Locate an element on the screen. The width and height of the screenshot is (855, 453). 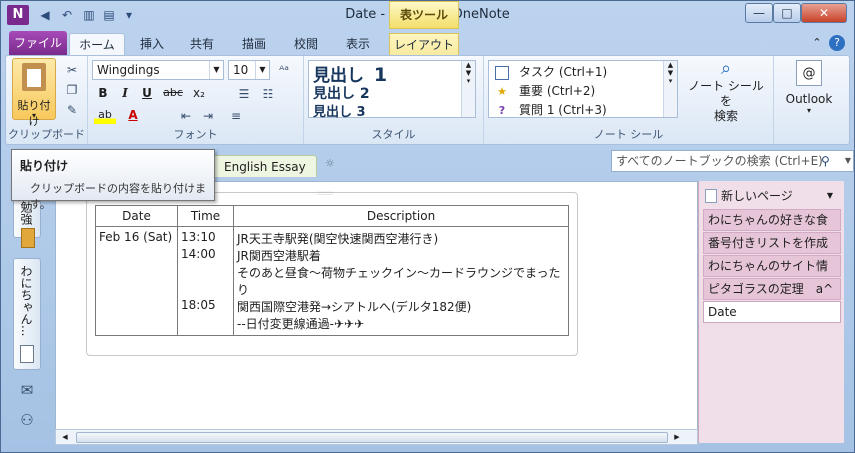
tab-file: ファイル is located at coordinates (38, 43).